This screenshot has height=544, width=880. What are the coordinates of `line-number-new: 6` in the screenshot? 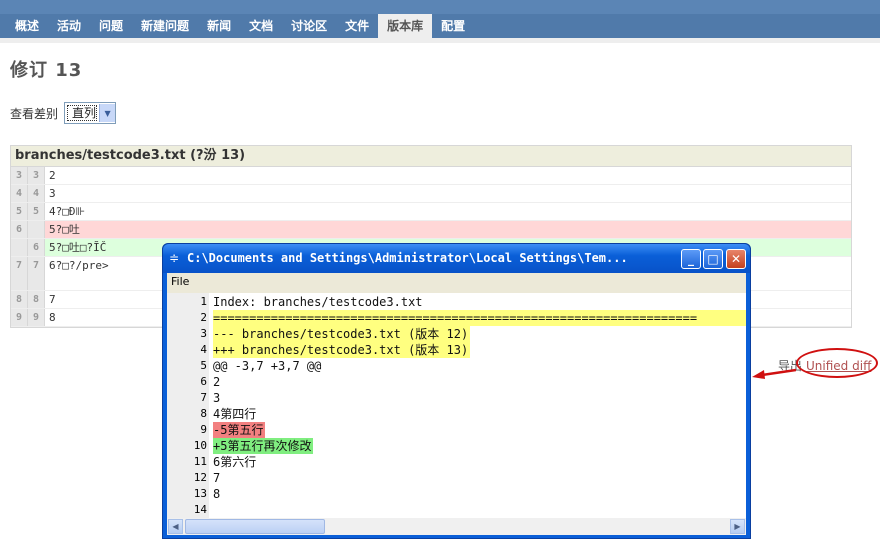 It's located at (36, 247).